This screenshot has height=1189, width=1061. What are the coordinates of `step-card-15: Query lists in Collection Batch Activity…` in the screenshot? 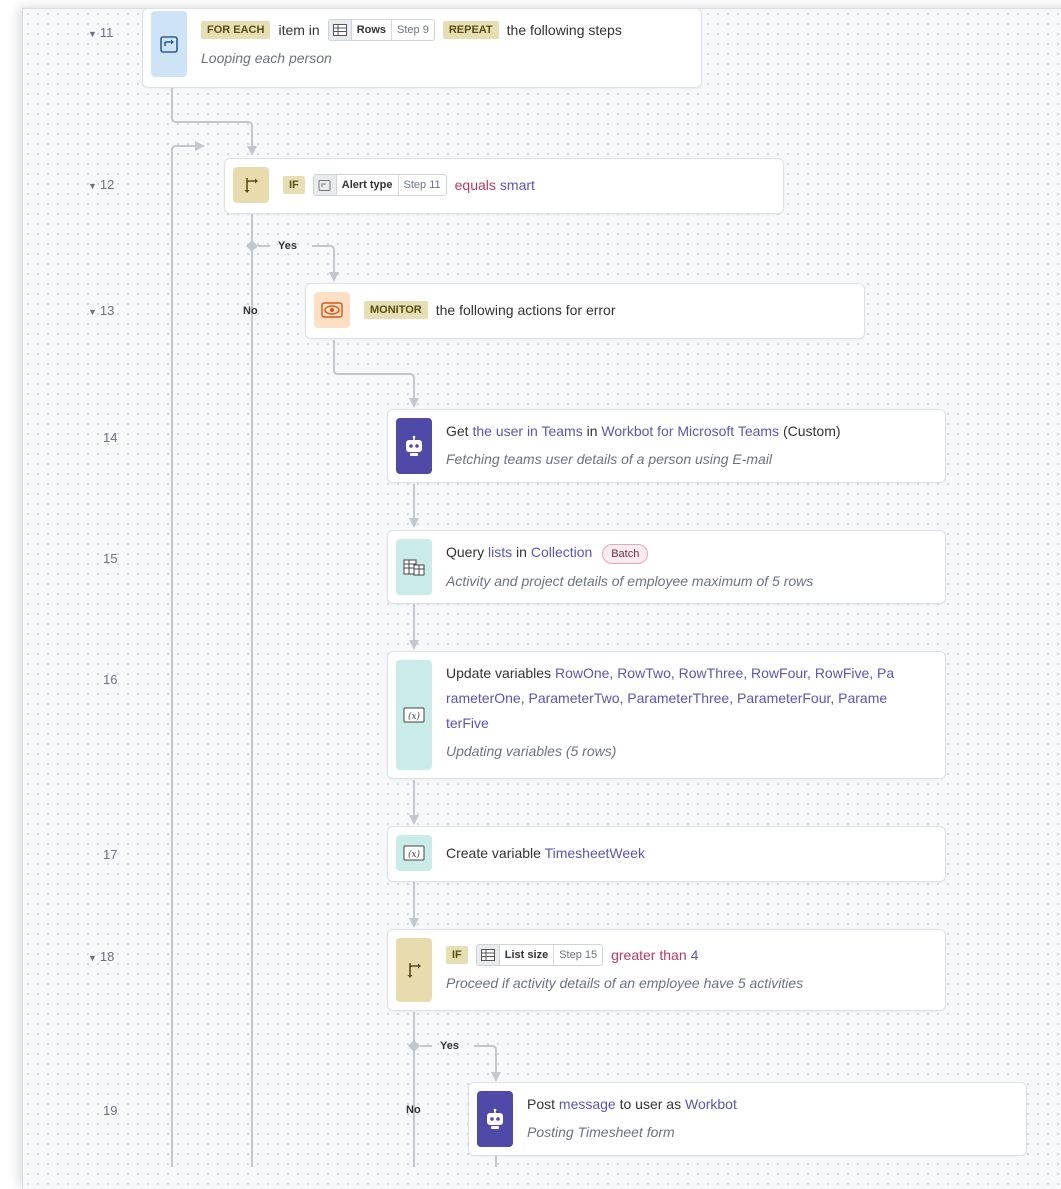 It's located at (666, 567).